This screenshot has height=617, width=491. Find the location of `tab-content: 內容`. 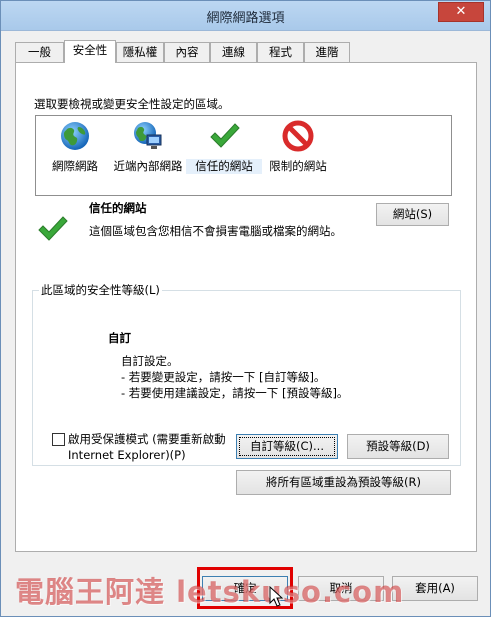

tab-content: 內容 is located at coordinates (187, 52).